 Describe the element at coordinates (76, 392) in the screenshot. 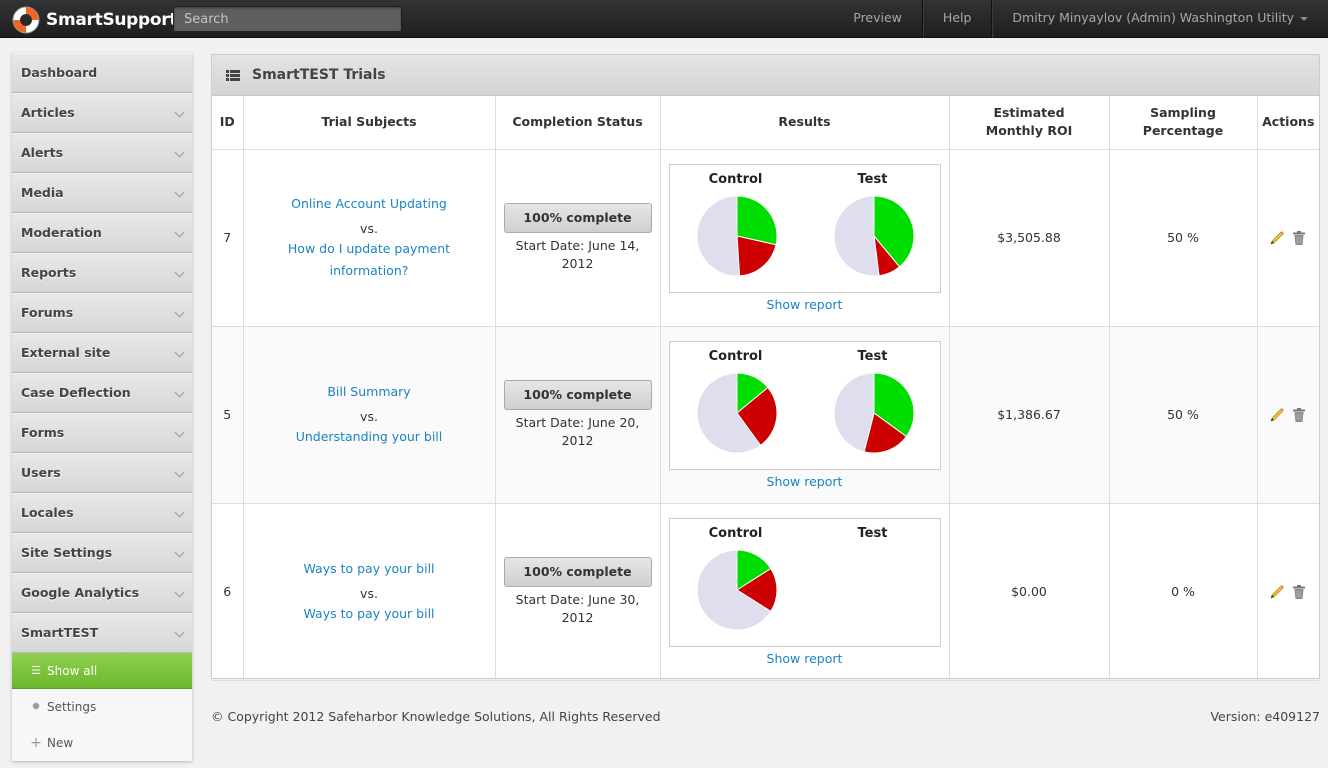

I see `sidebar-item-label: Case Deflection` at that location.